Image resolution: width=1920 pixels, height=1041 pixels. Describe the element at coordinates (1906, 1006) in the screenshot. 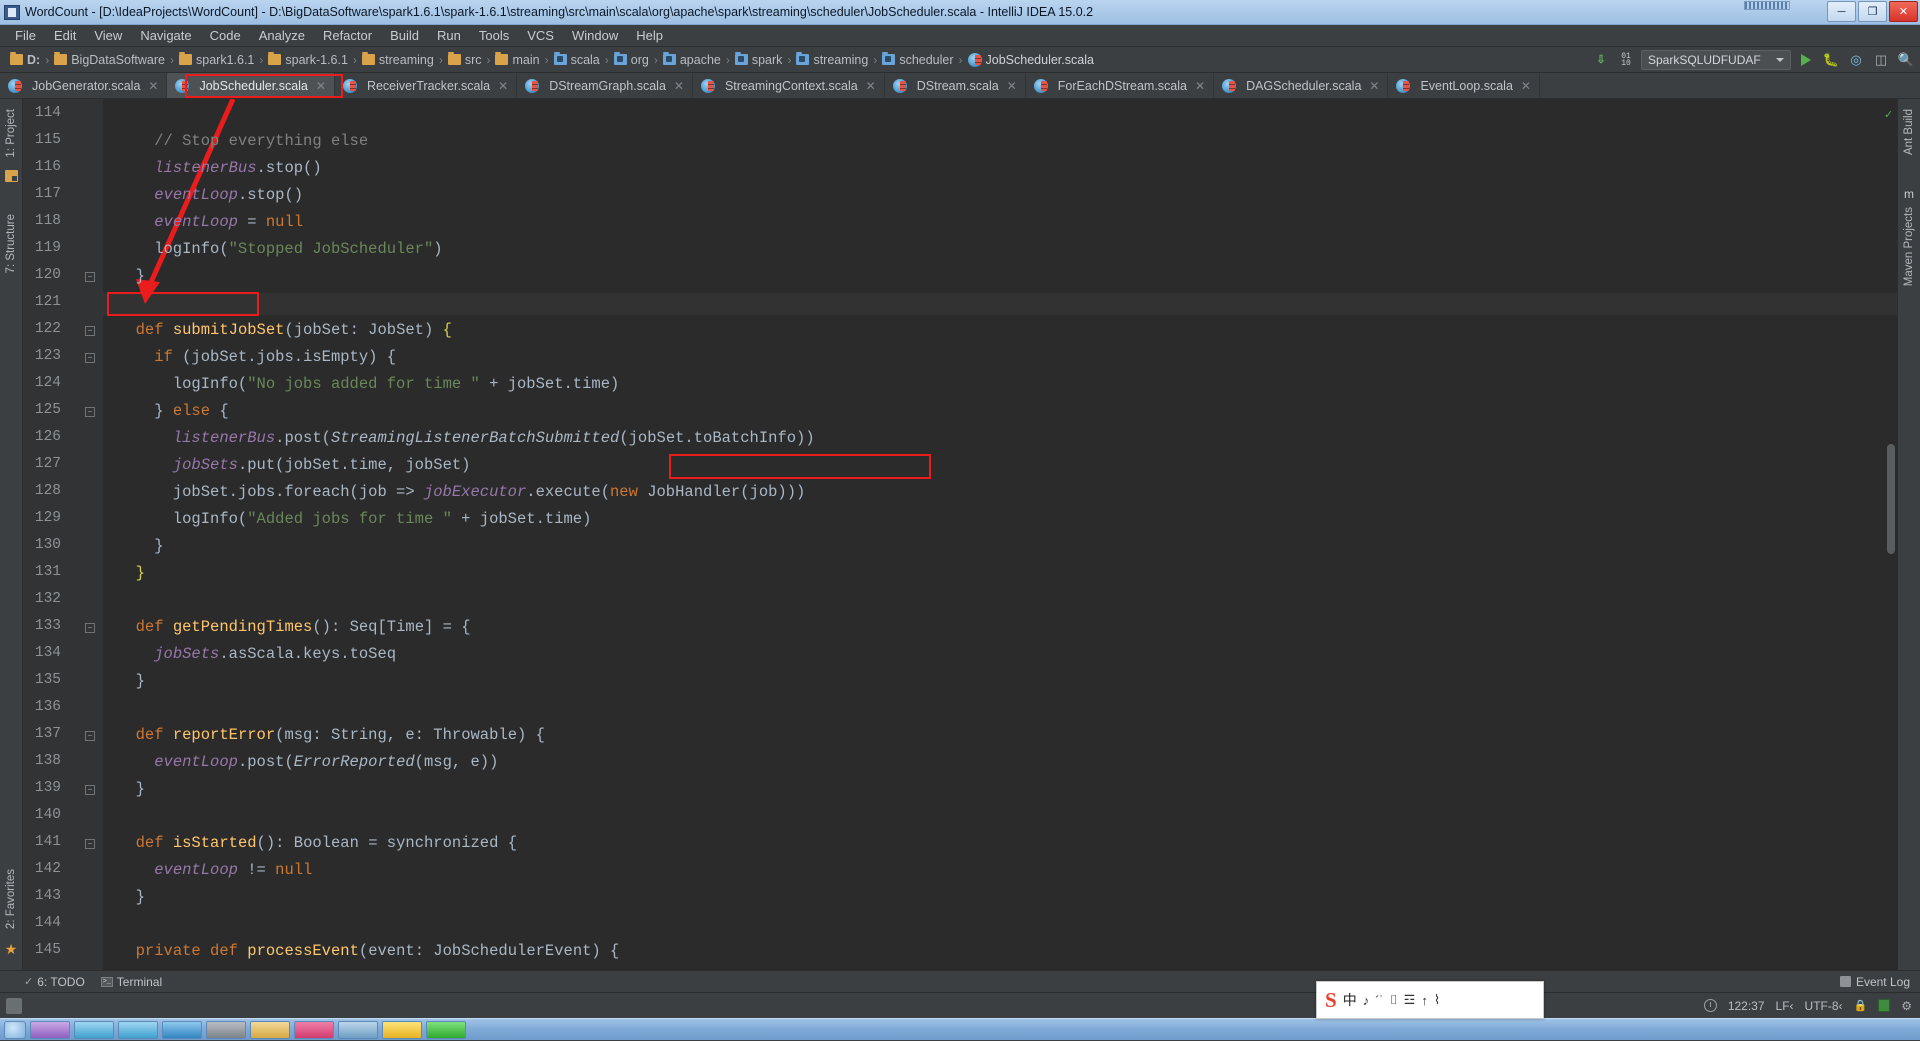

I see `gear-icon: ⚙` at that location.